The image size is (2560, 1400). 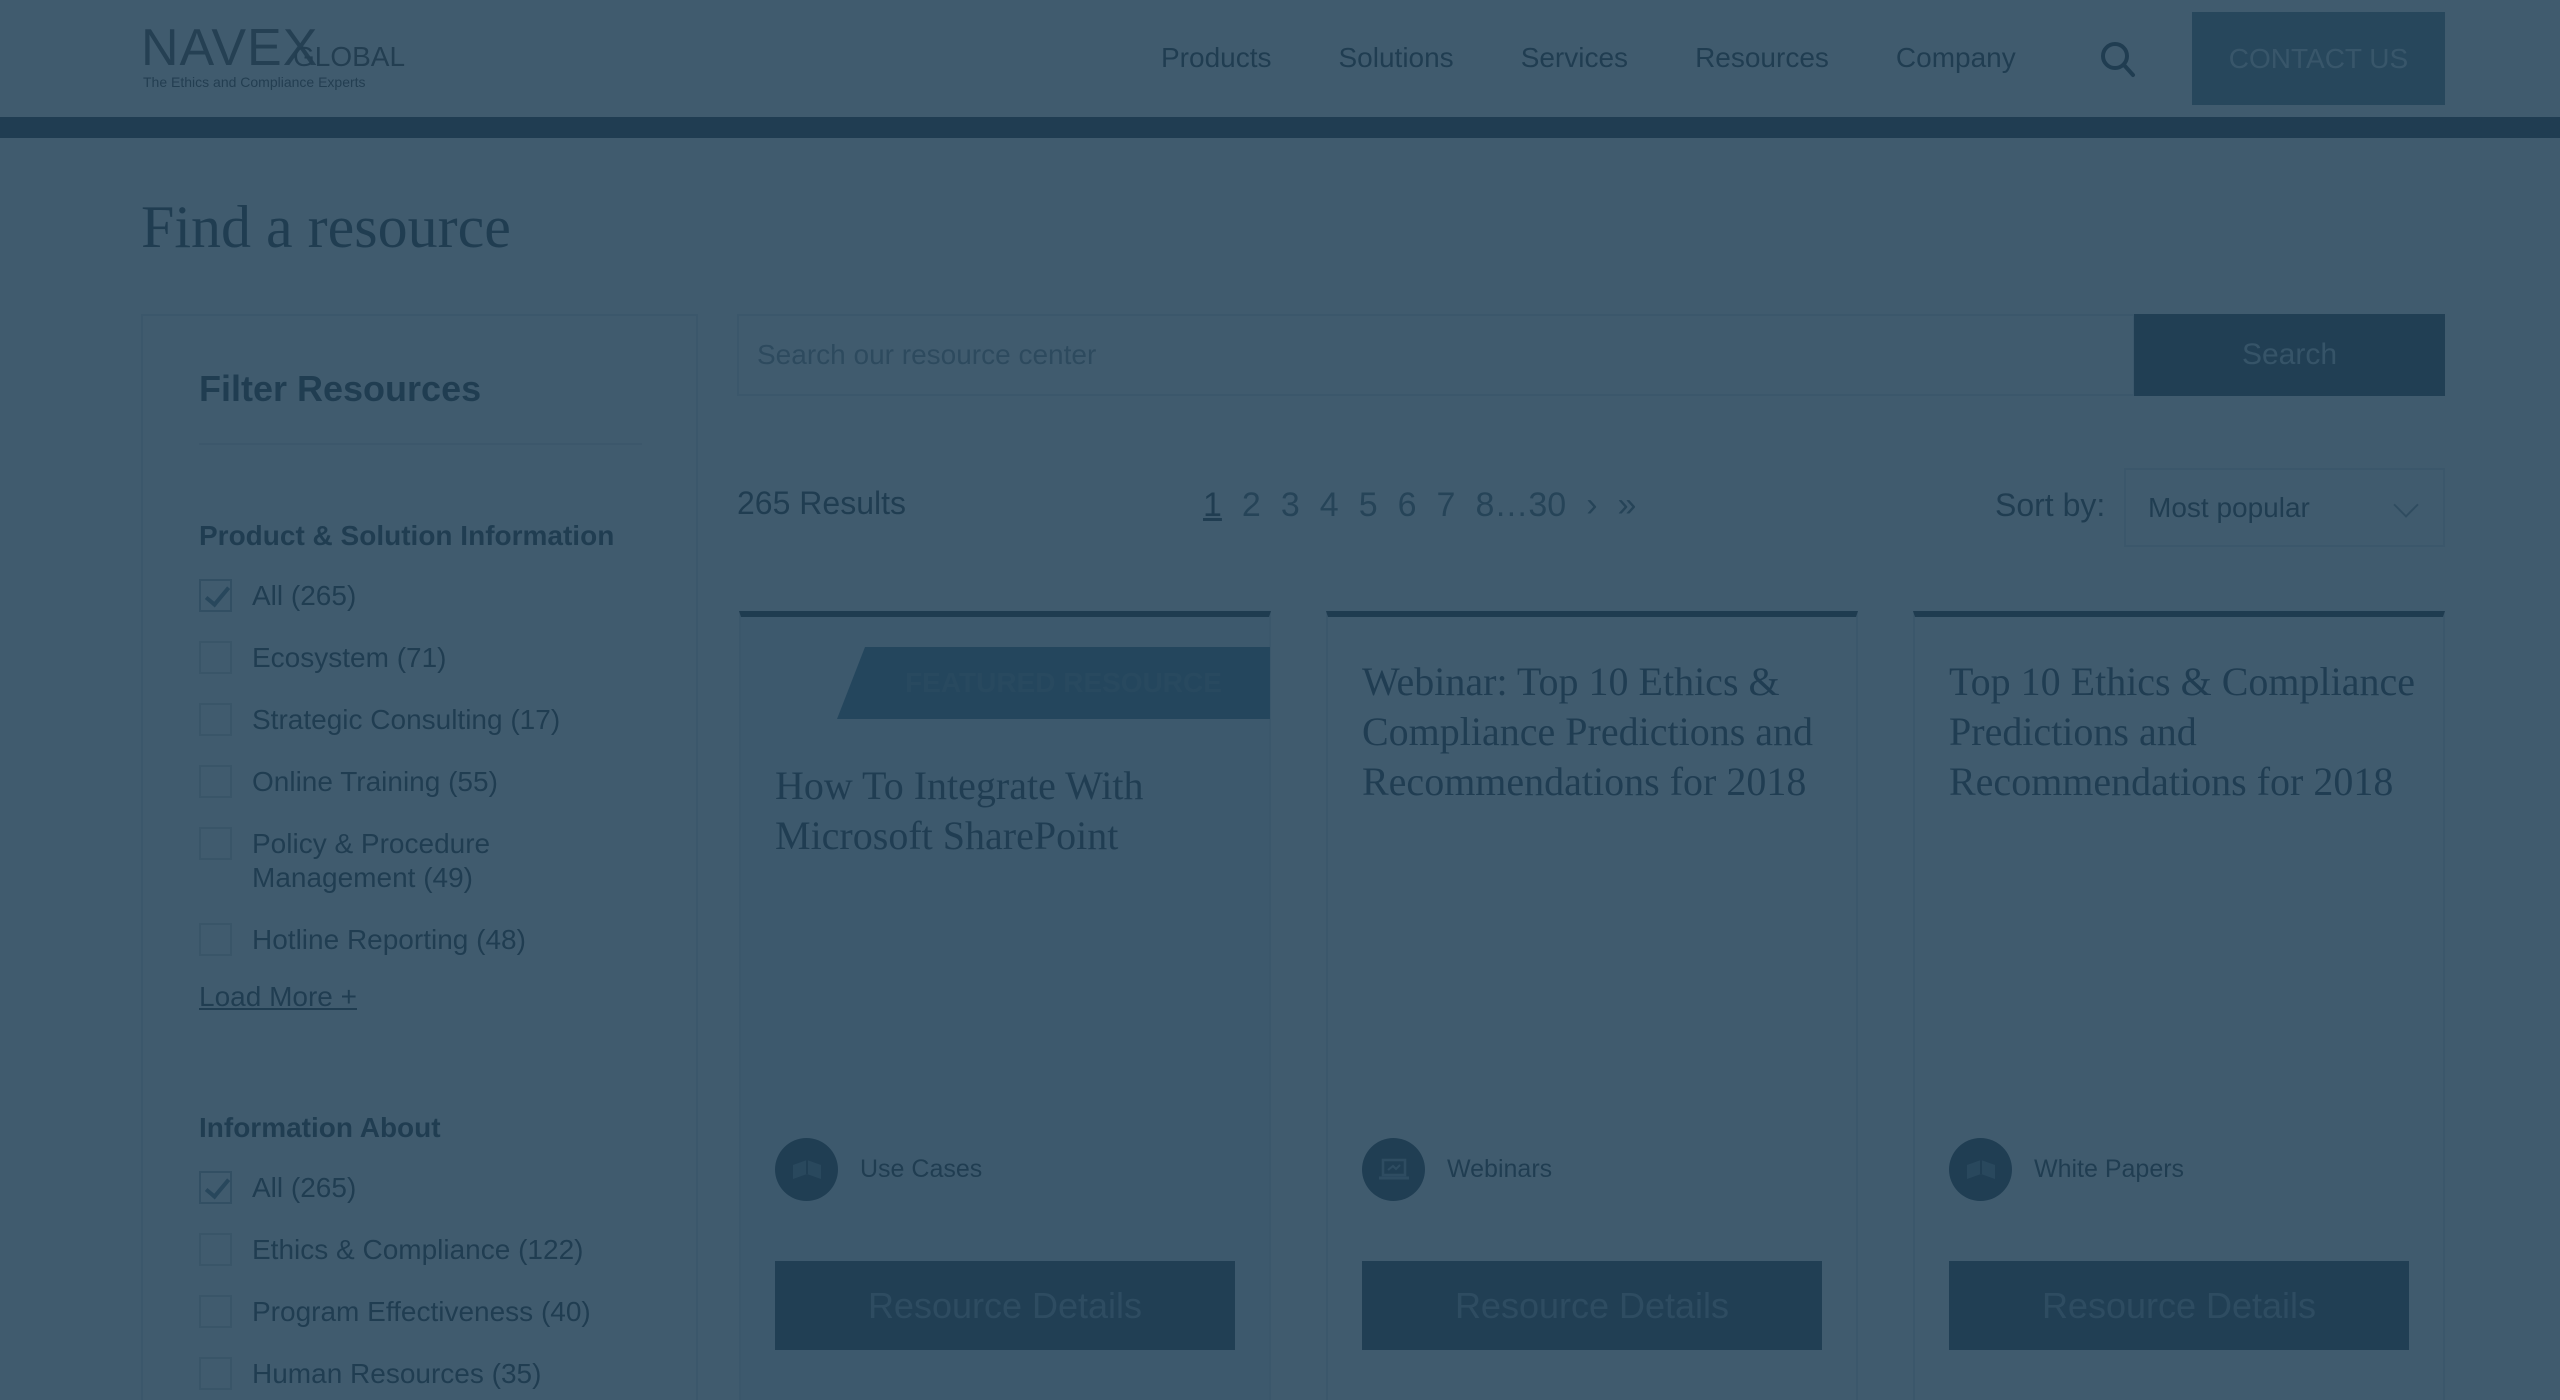 What do you see at coordinates (2050, 505) in the screenshot?
I see `sort-label: Sort by:` at bounding box center [2050, 505].